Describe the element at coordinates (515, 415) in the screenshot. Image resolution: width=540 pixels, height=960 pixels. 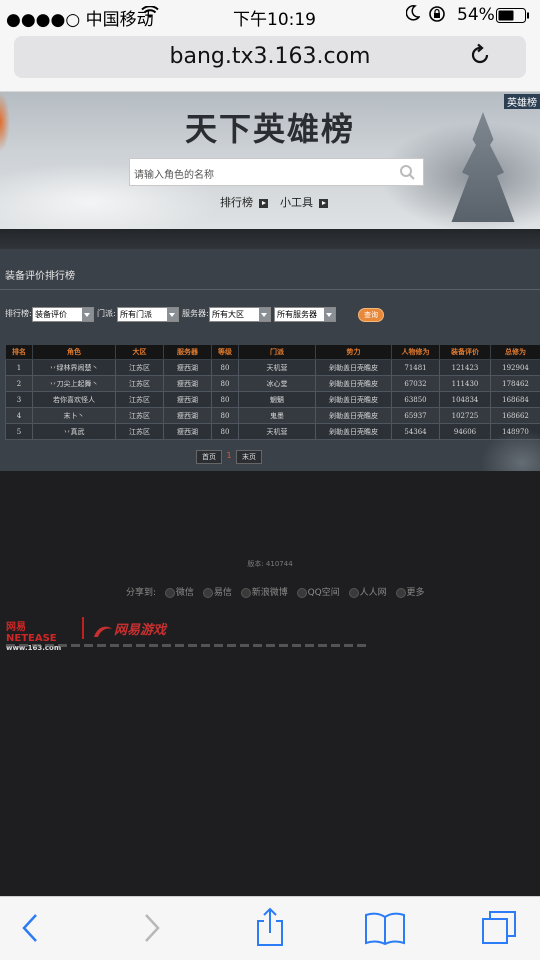
I see `table-cell: 168662` at that location.